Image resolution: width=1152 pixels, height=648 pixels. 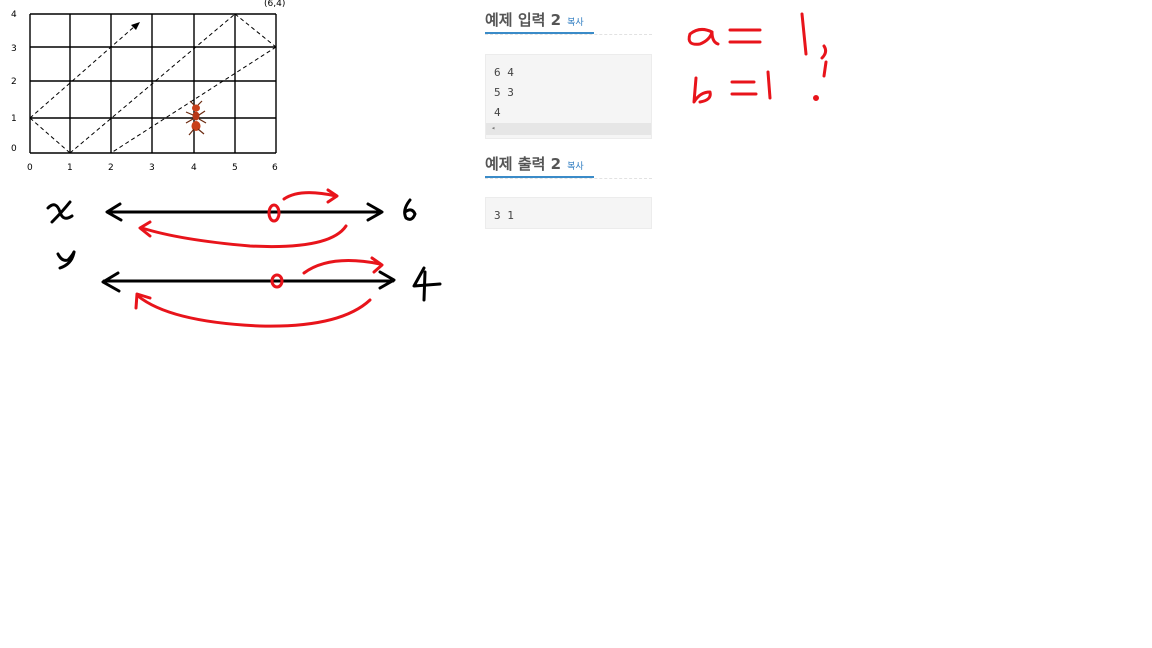 I want to click on digit-1-bottom, so click(x=769, y=85).